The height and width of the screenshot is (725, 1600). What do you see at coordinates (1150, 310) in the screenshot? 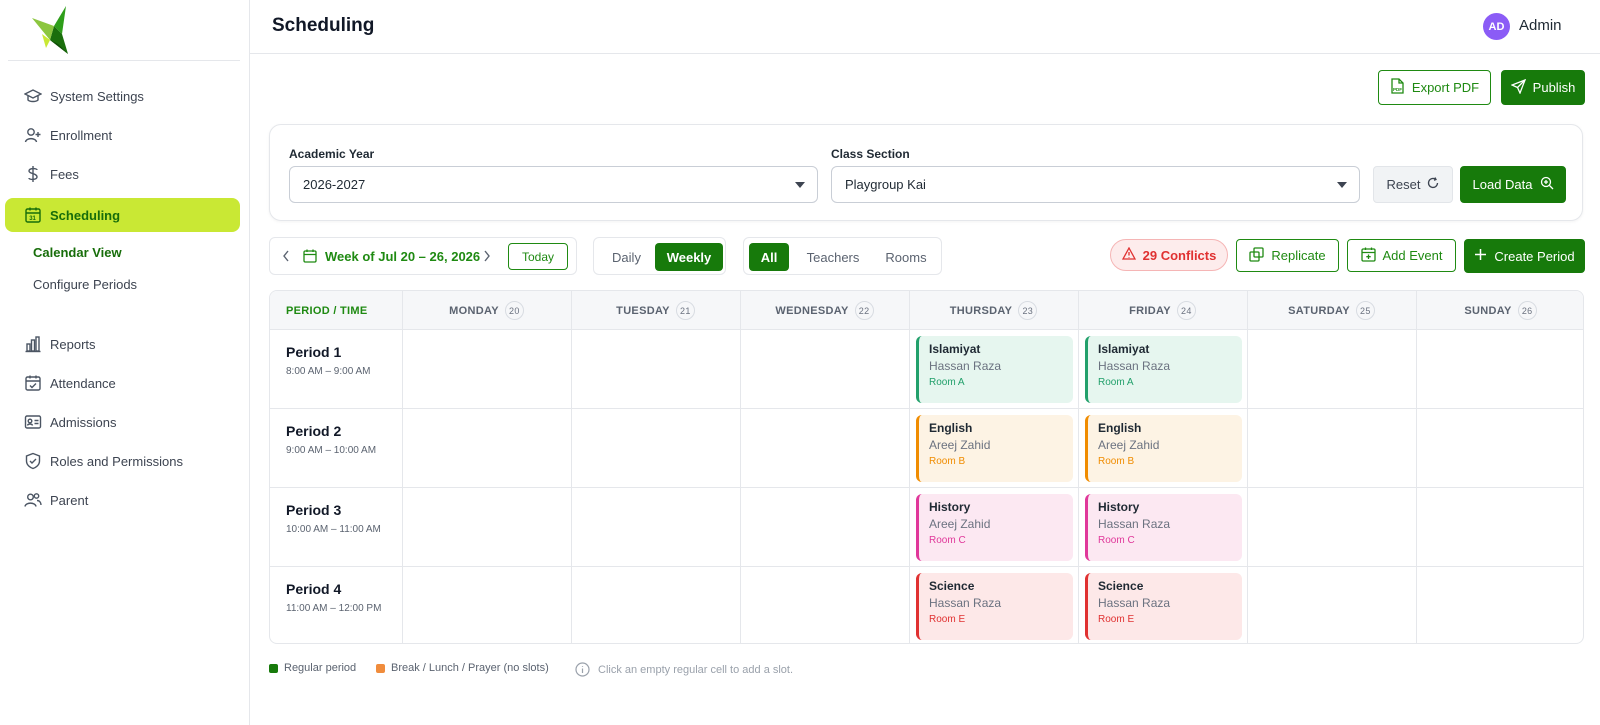
I see `day-name: FRIDAY` at bounding box center [1150, 310].